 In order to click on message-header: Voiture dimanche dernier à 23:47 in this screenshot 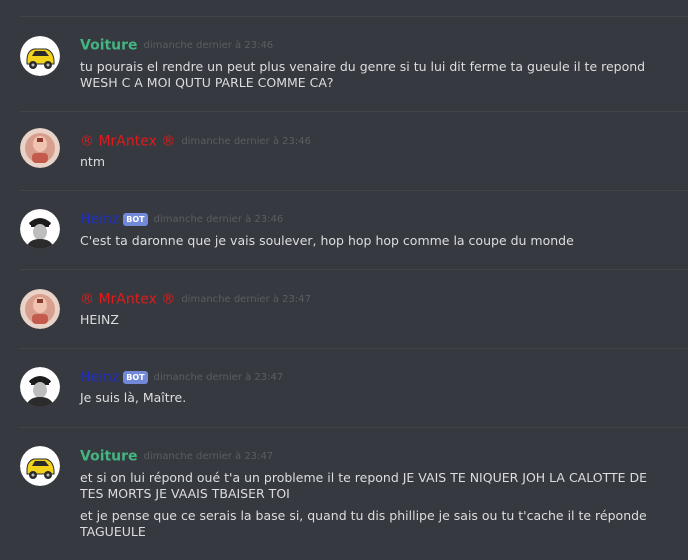, I will do `click(176, 456)`.